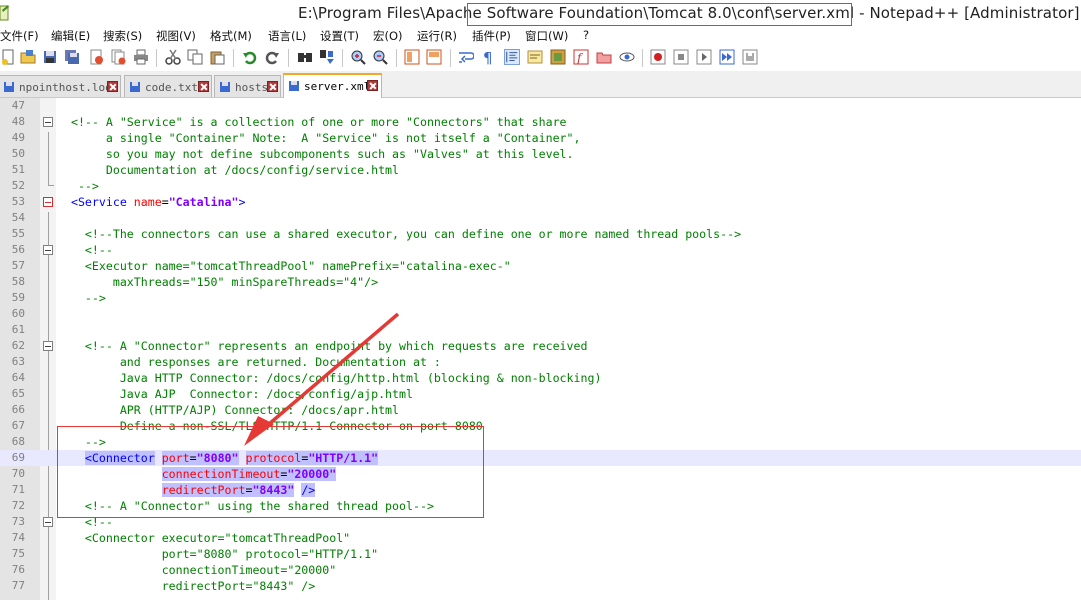  I want to click on menu-window: 窗口(W), so click(546, 36).